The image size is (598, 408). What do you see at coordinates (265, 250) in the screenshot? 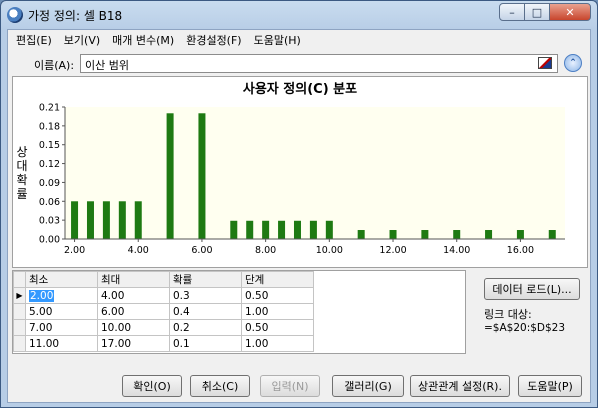
I see `x-tick-label: 8.00` at bounding box center [265, 250].